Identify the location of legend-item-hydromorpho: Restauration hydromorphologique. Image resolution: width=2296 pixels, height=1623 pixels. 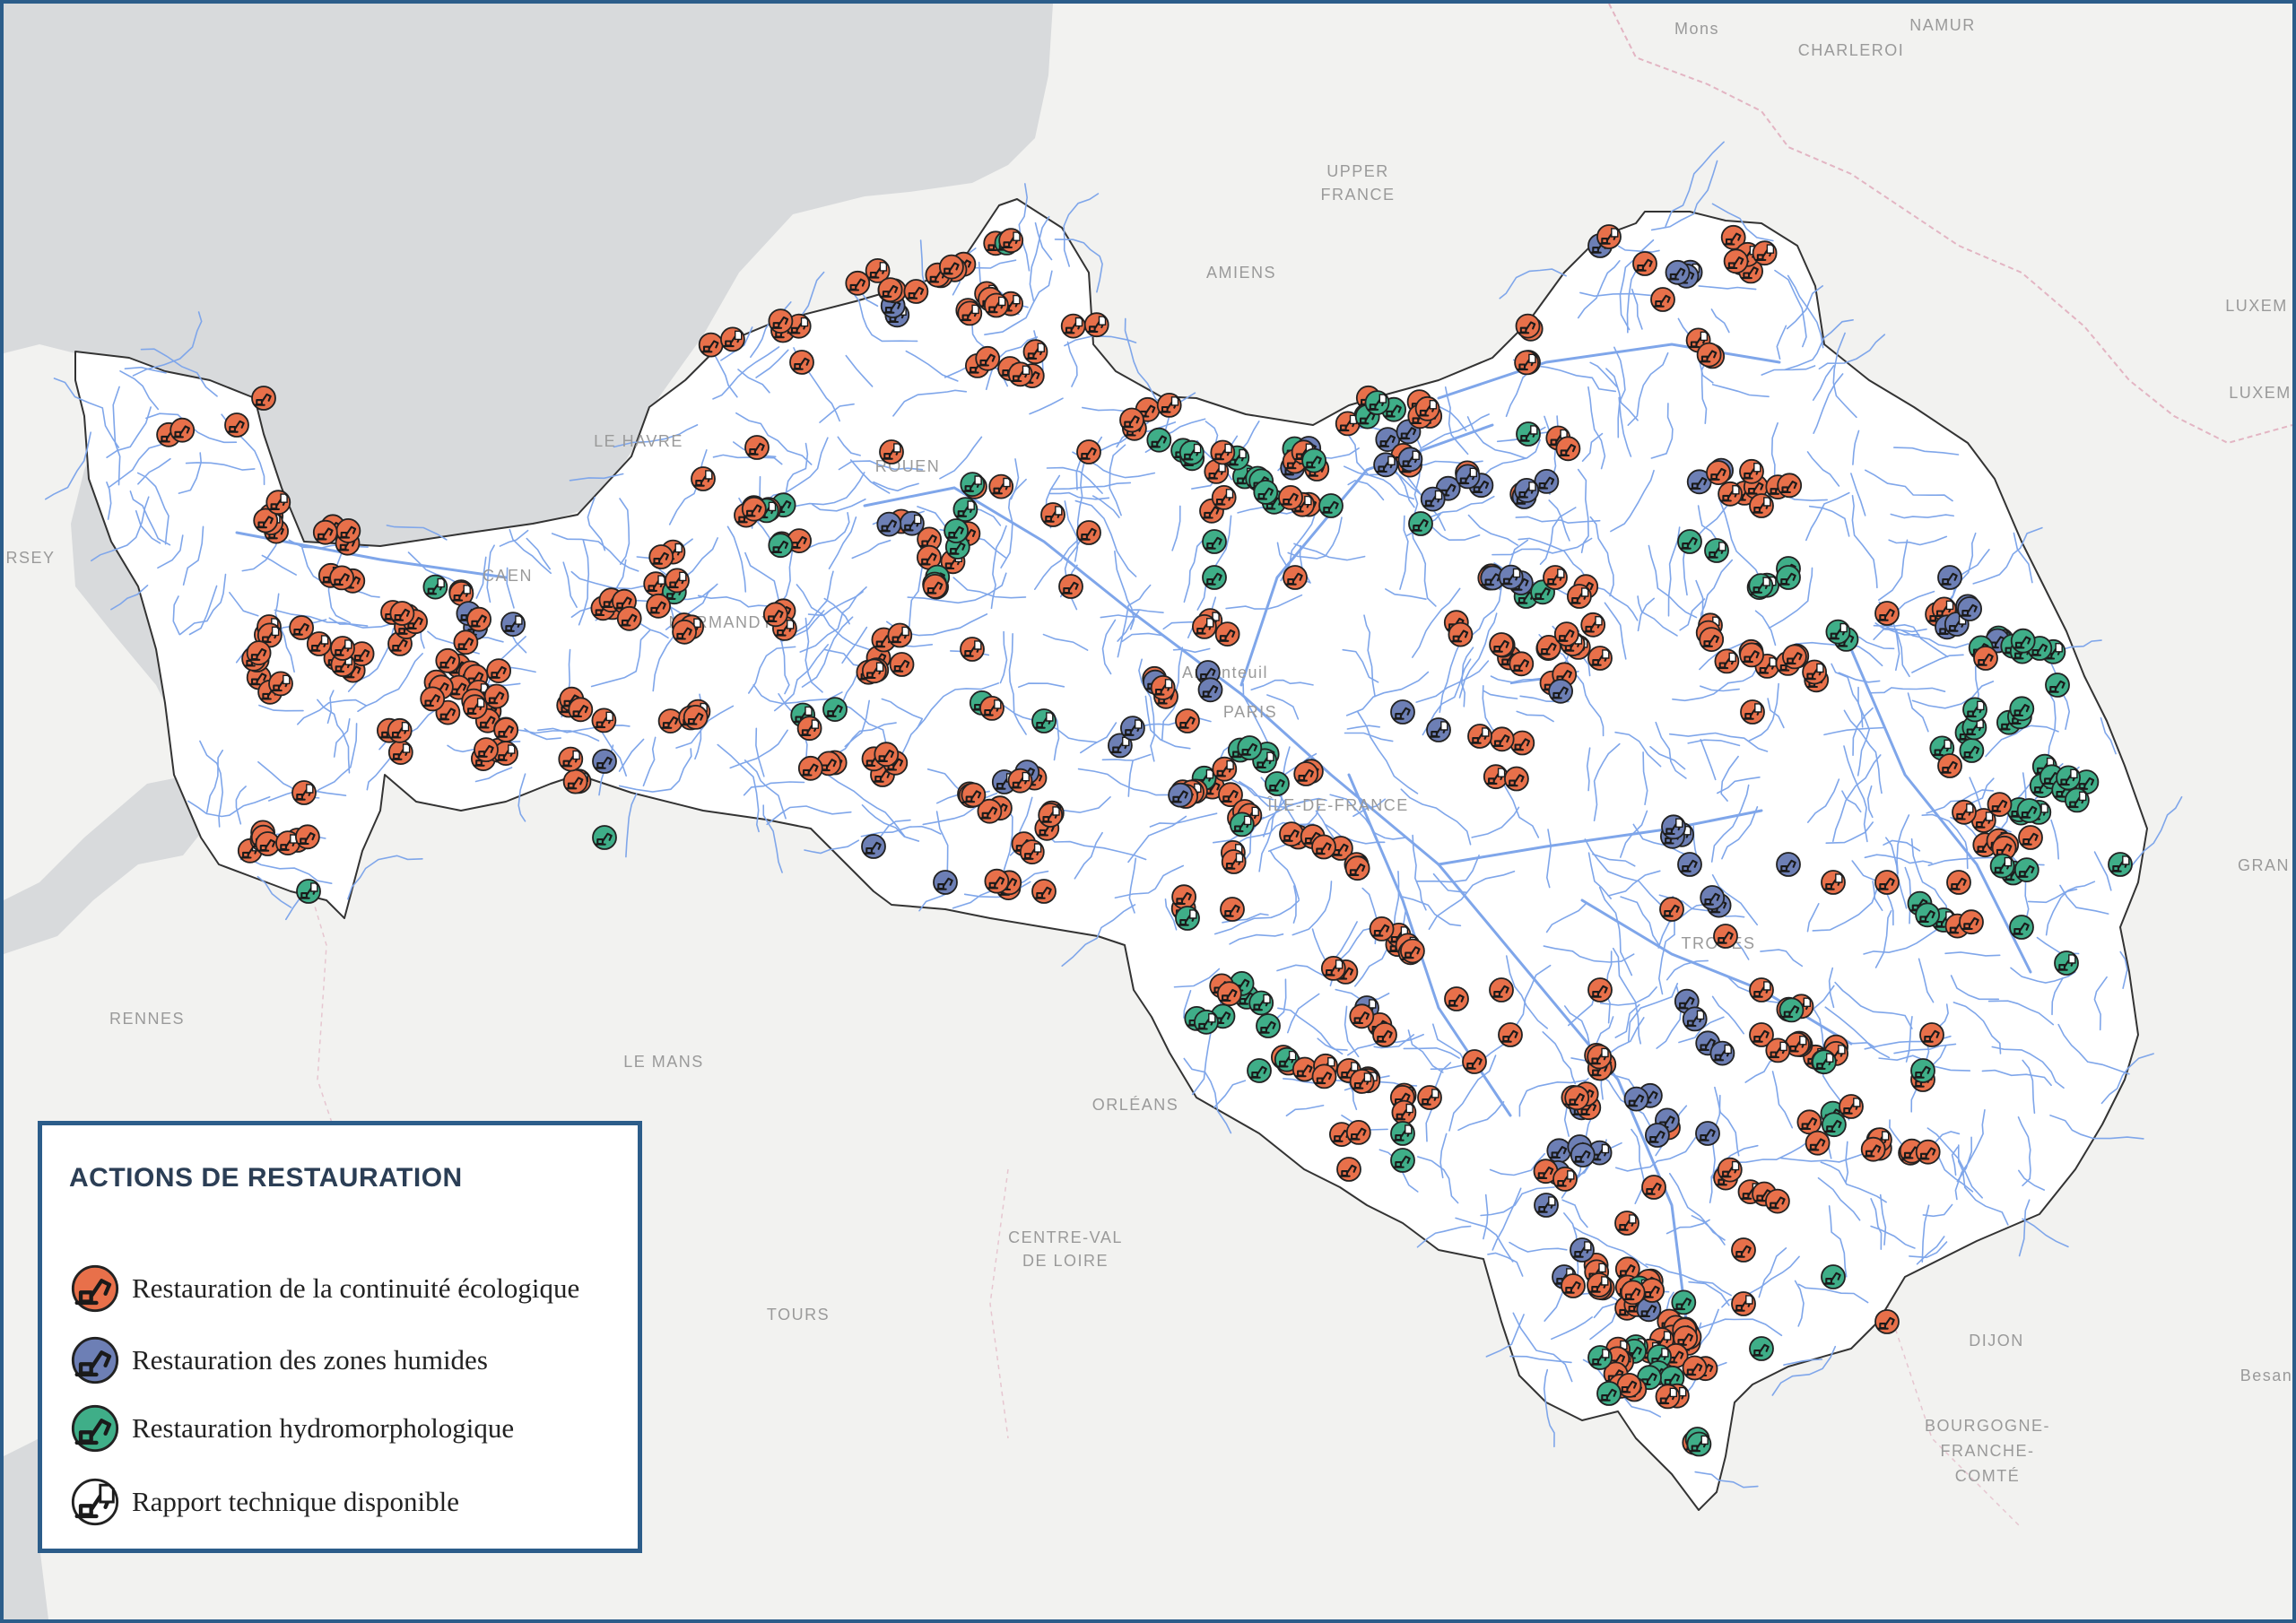
(291, 1428).